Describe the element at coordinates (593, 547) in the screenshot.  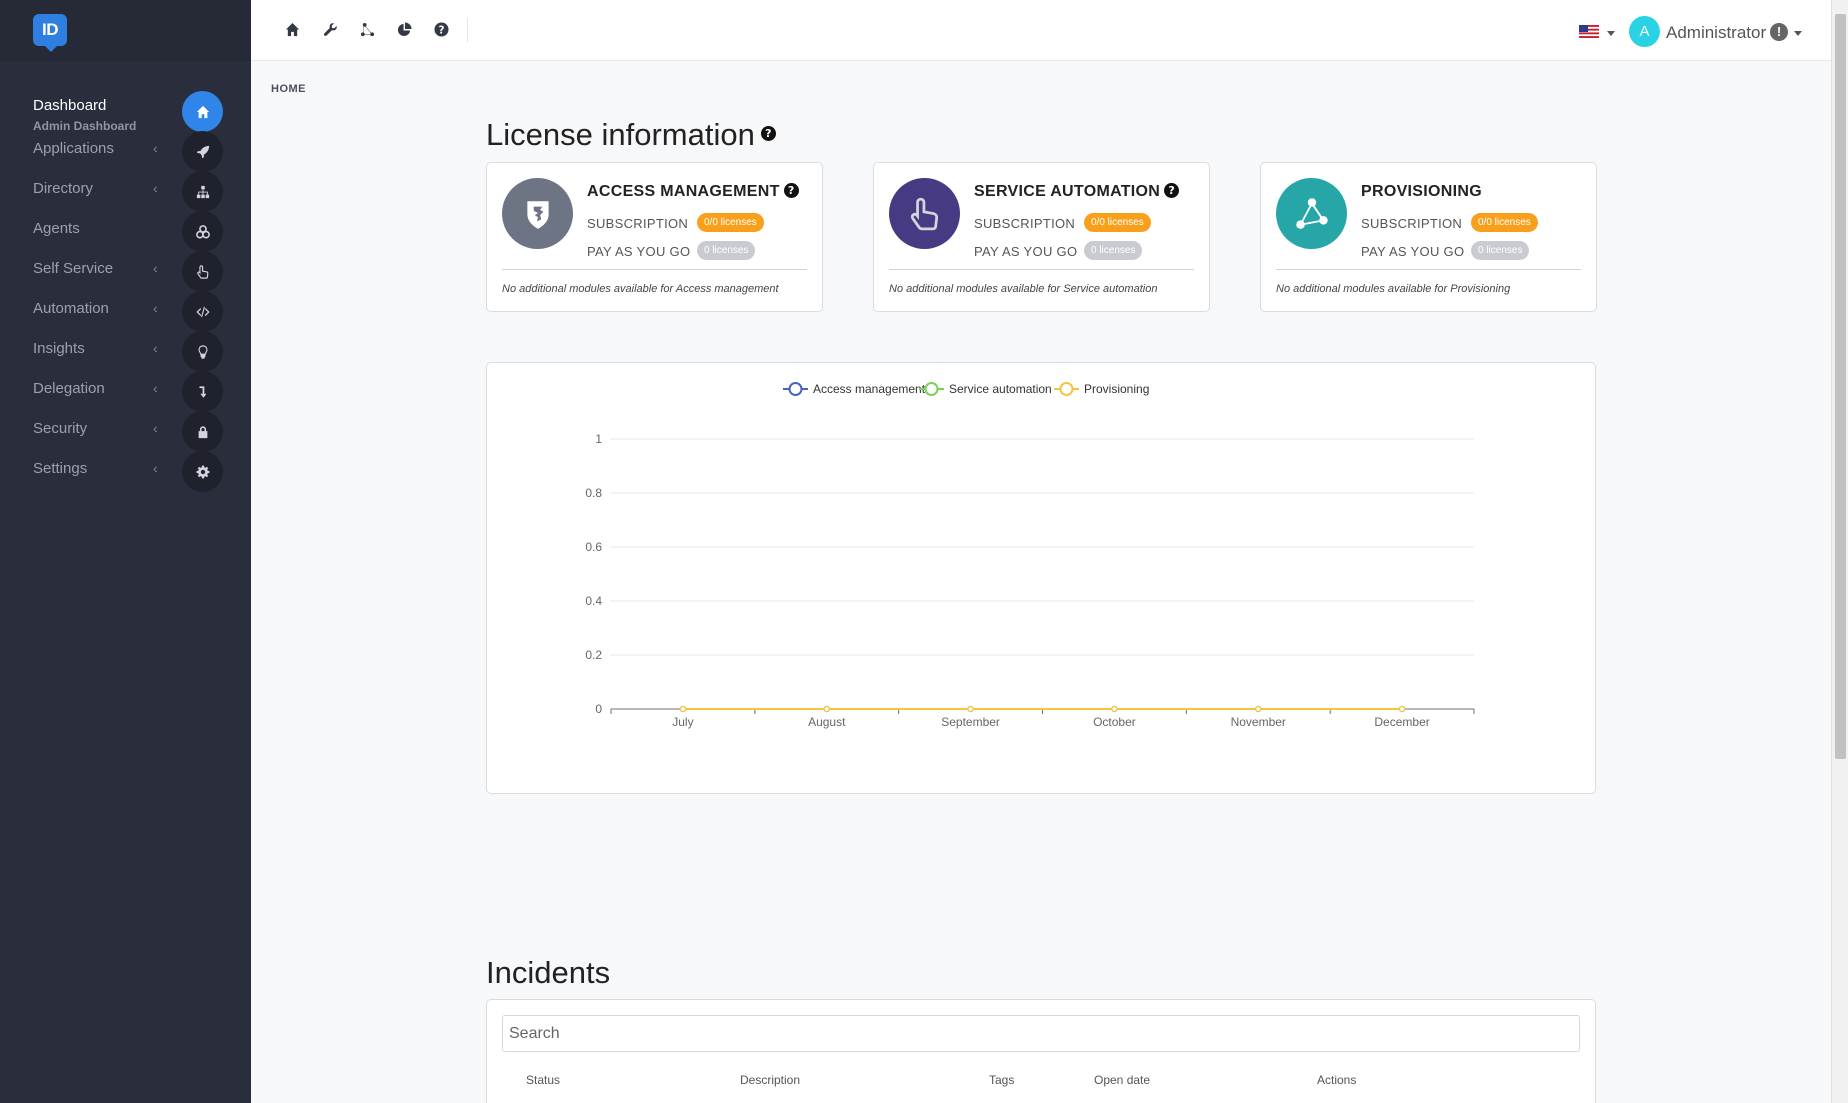
I see `y-tick-label: 0.6` at that location.